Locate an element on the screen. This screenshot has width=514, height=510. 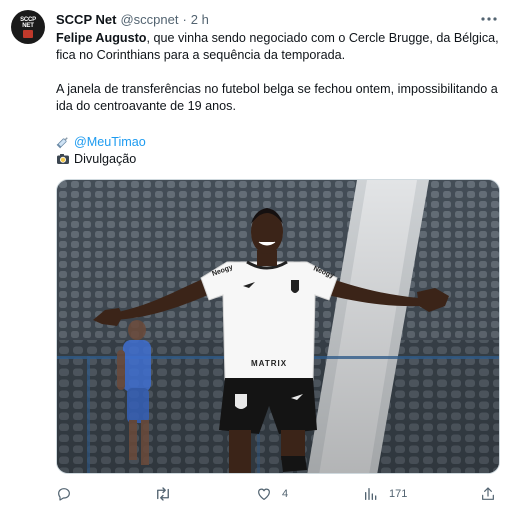
tweet-time: 2 h is located at coordinates (200, 19).